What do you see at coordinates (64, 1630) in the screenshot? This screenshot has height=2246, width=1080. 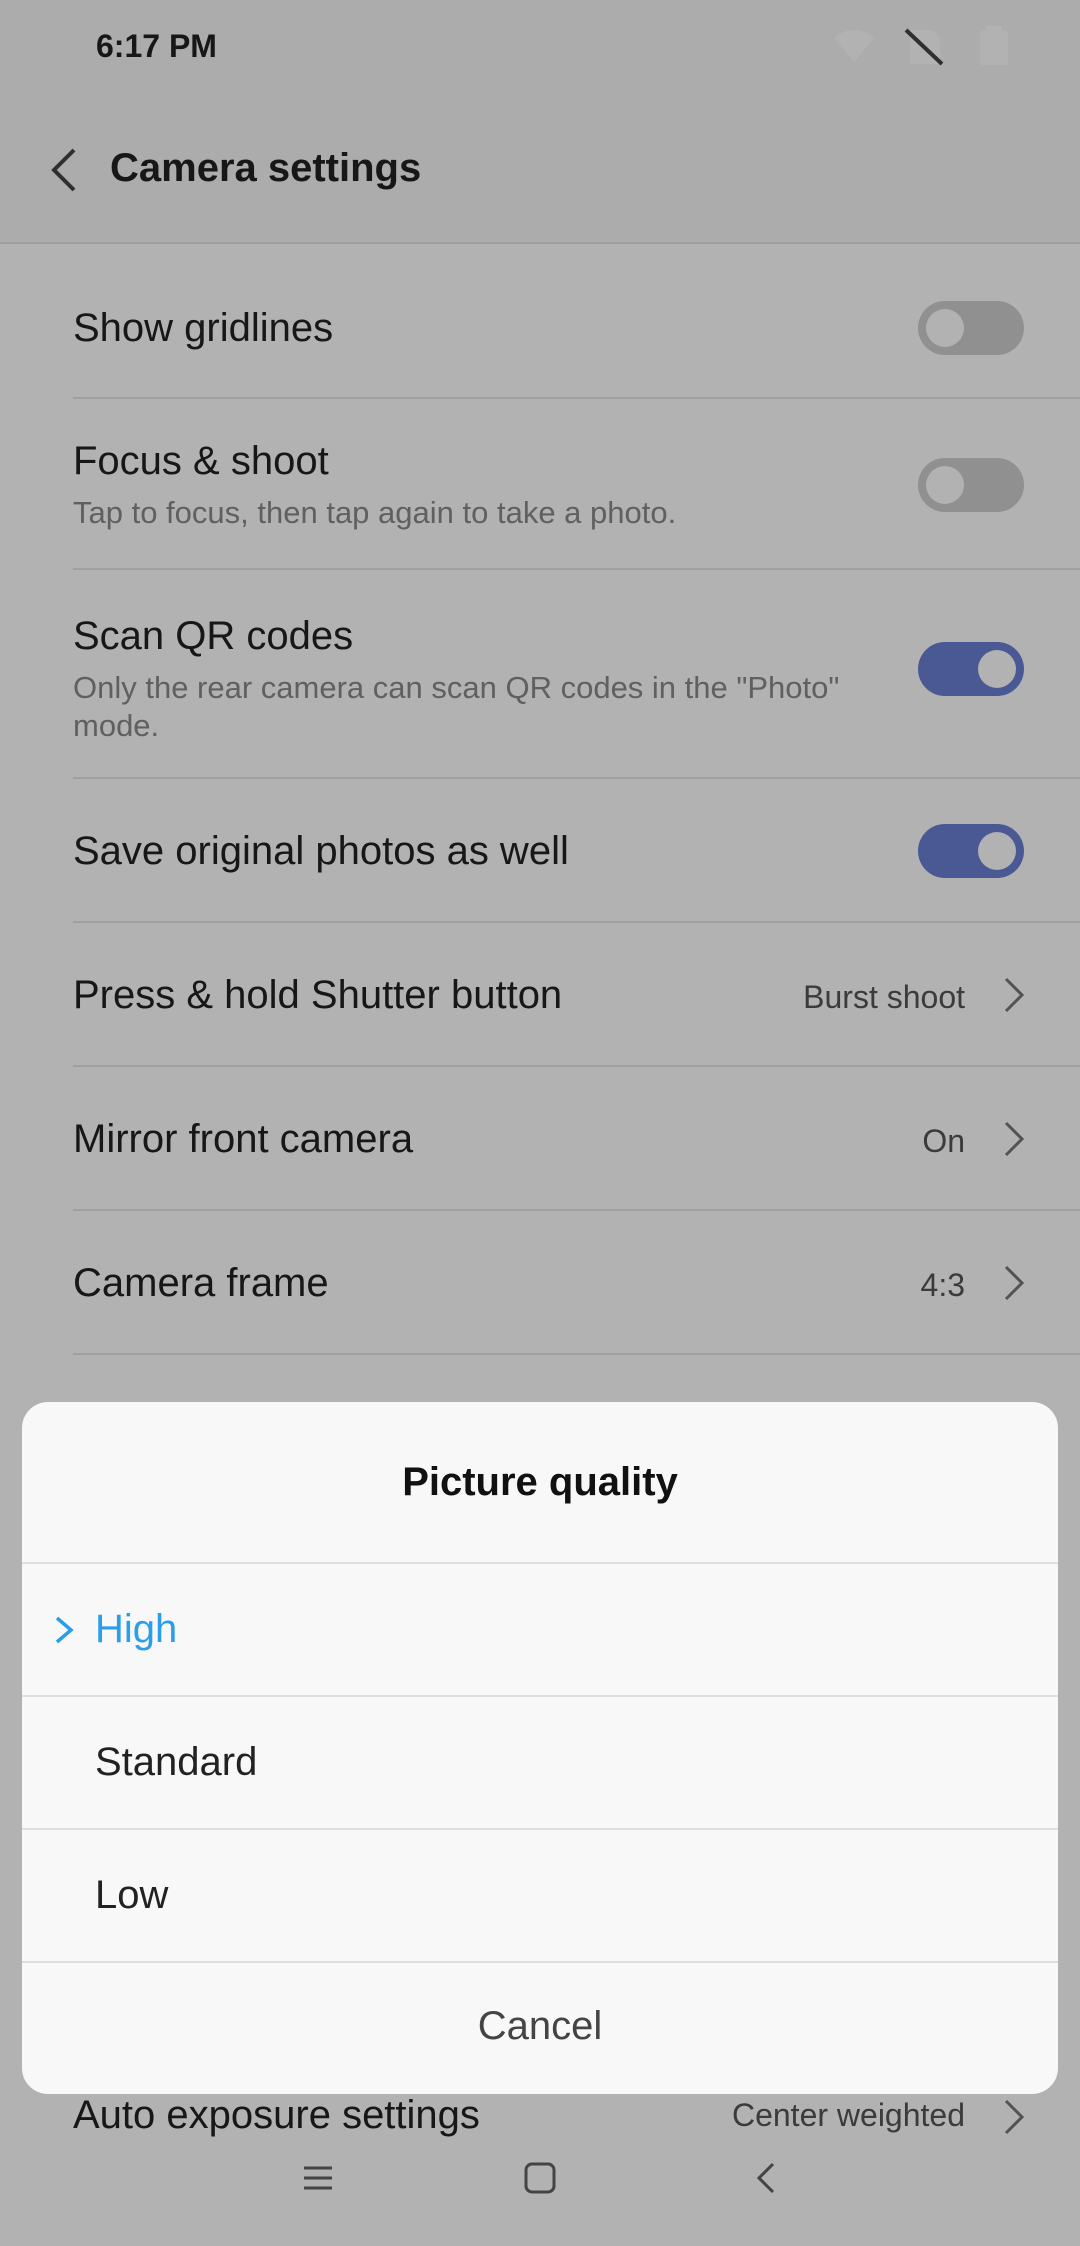 I see `selected-chevron-icon` at bounding box center [64, 1630].